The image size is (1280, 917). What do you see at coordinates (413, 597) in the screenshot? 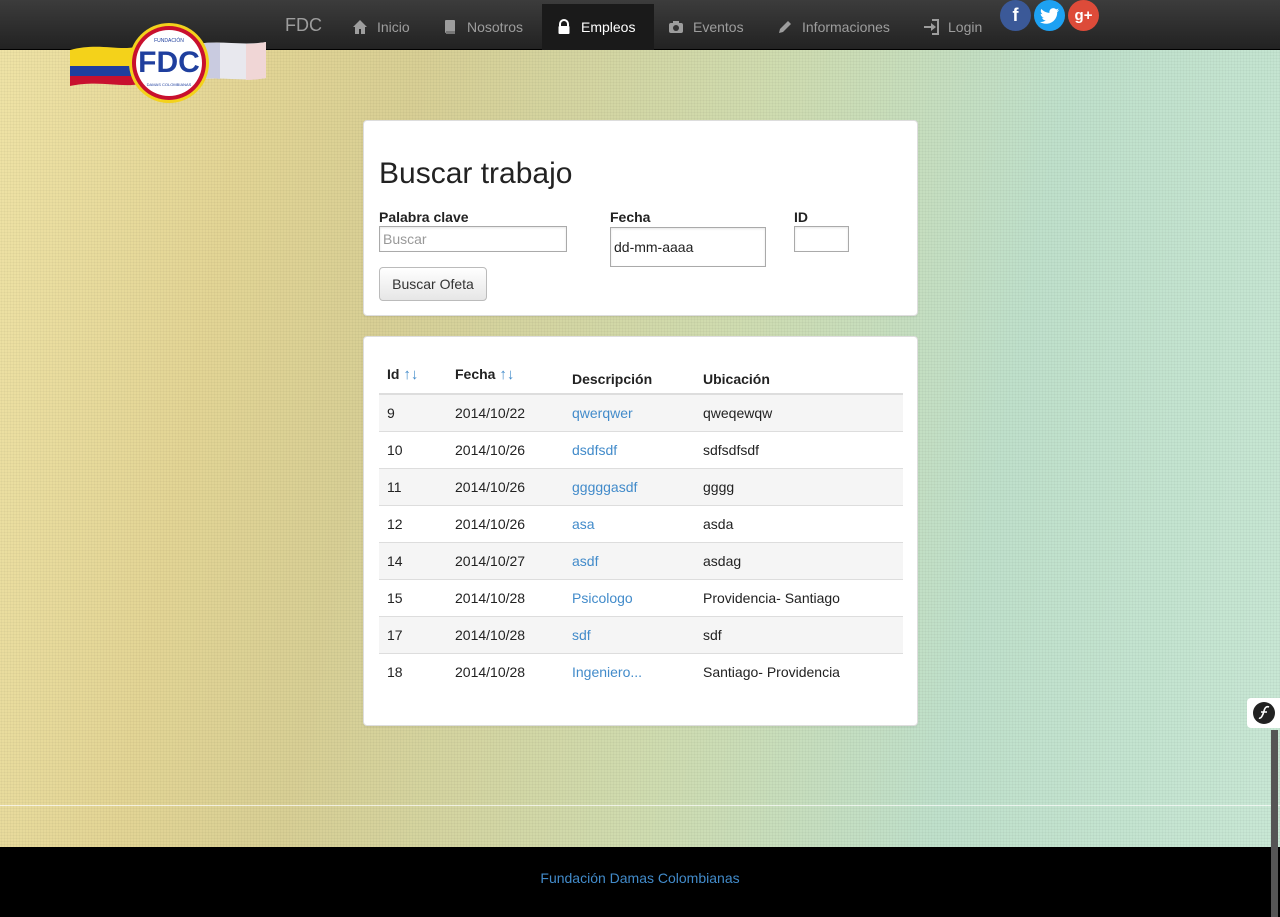
I see `cell-id: 15` at bounding box center [413, 597].